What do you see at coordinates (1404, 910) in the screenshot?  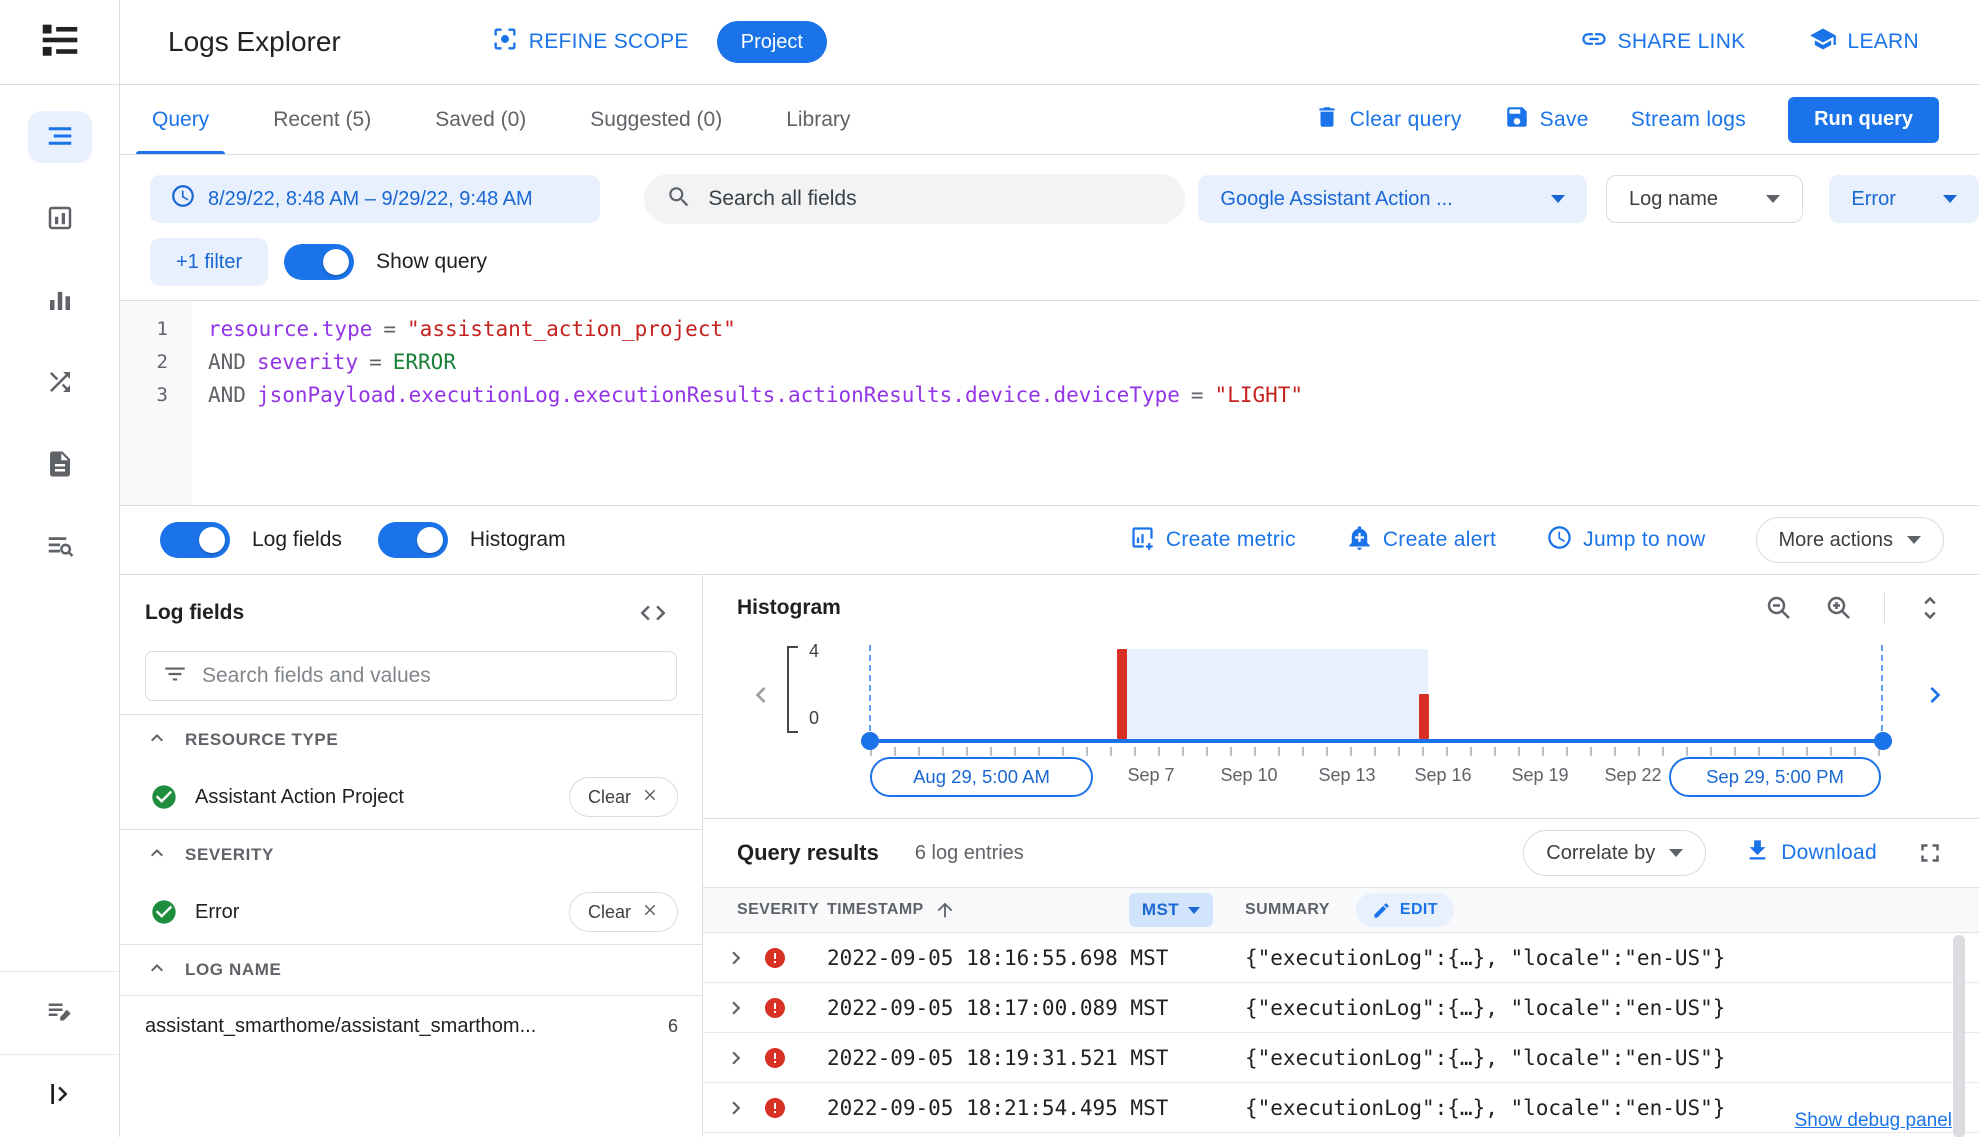 I see `edit-summary-button: EDIT` at bounding box center [1404, 910].